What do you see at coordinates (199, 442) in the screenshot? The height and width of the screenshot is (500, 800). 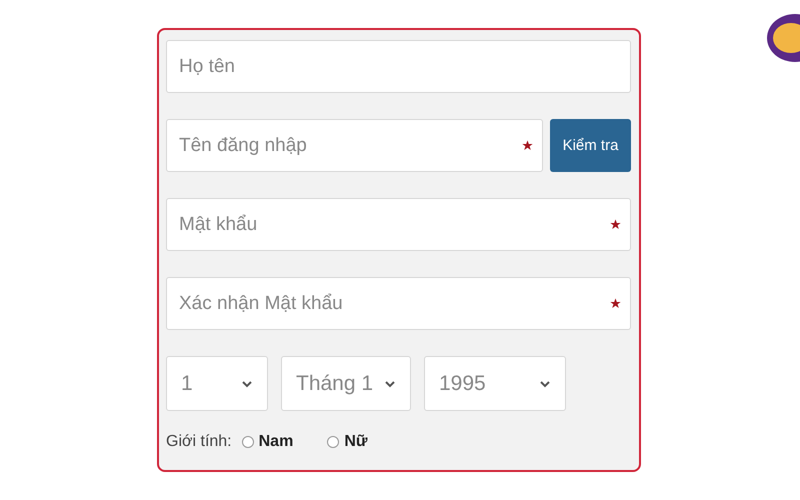 I see `gender-label: Giới tính:` at bounding box center [199, 442].